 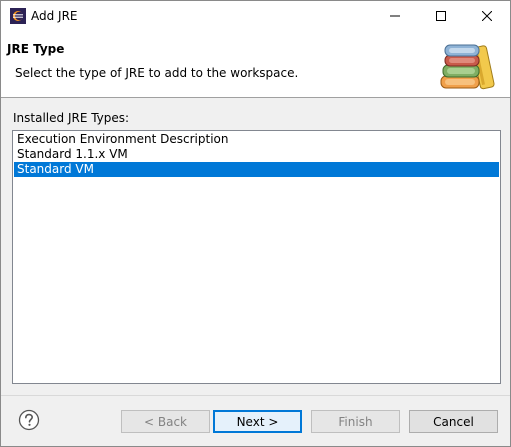 What do you see at coordinates (18, 16) in the screenshot?
I see `eclipse-icon` at bounding box center [18, 16].